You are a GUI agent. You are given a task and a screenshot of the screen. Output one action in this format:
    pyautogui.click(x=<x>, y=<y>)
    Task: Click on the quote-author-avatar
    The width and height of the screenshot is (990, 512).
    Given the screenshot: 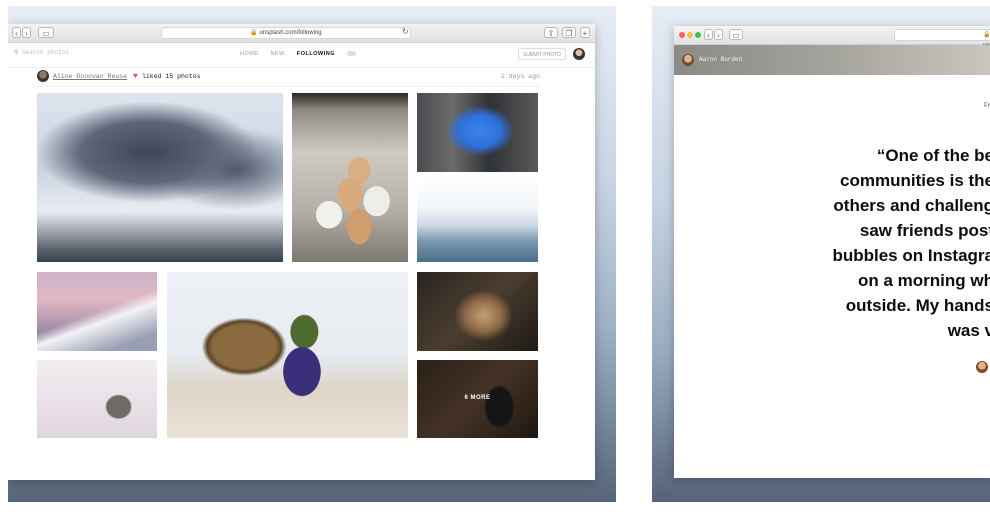 What is the action you would take?
    pyautogui.click(x=982, y=367)
    